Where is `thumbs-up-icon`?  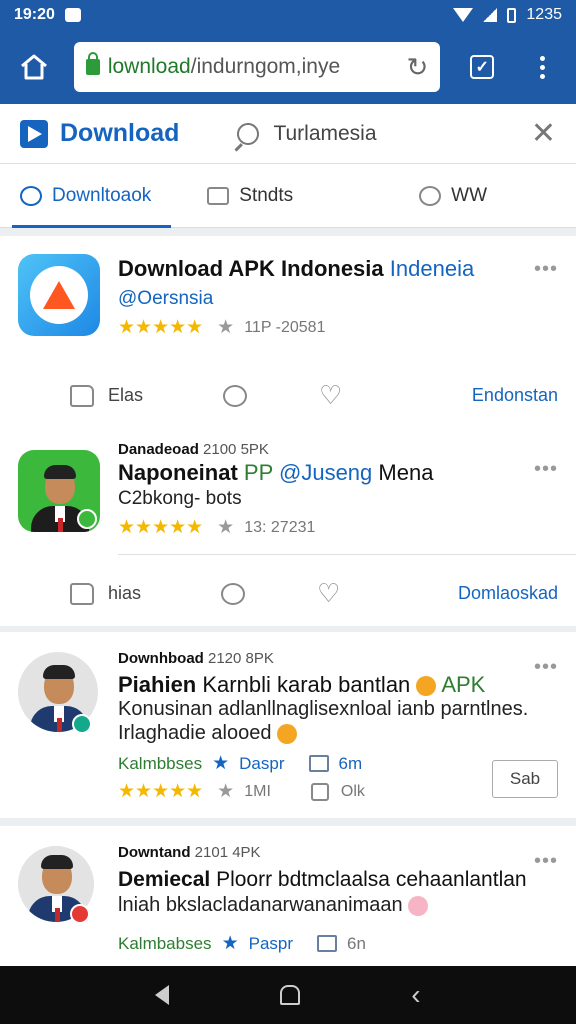 thumbs-up-icon is located at coordinates (82, 395).